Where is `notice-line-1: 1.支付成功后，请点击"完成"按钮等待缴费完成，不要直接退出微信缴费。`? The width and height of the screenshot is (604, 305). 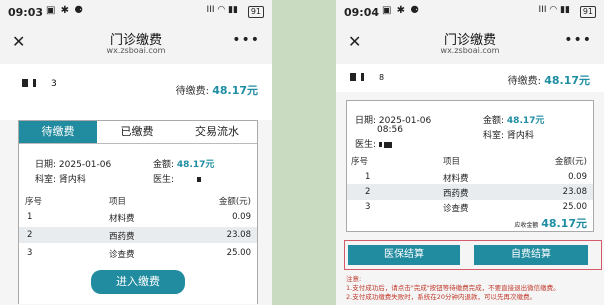 notice-line-1: 1.支付成功后，请点击"完成"按钮等待缴费完成，不要直接退出微信缴费。 is located at coordinates (453, 288).